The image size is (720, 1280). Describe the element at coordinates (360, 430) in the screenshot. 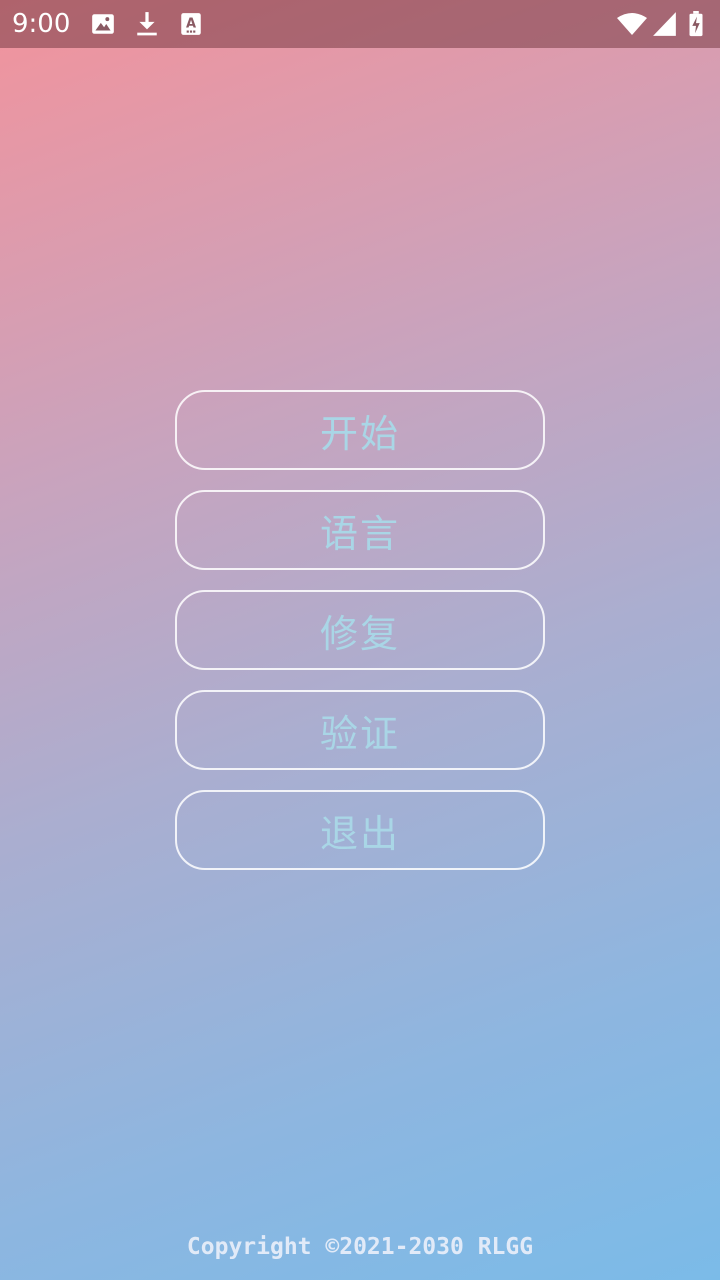

I see `start-button: 开始` at that location.